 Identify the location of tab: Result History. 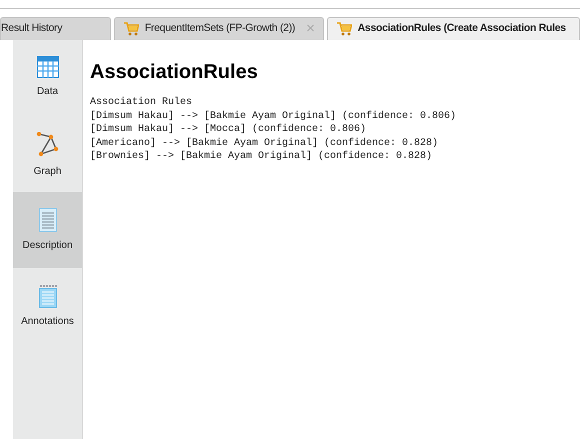
(55, 28).